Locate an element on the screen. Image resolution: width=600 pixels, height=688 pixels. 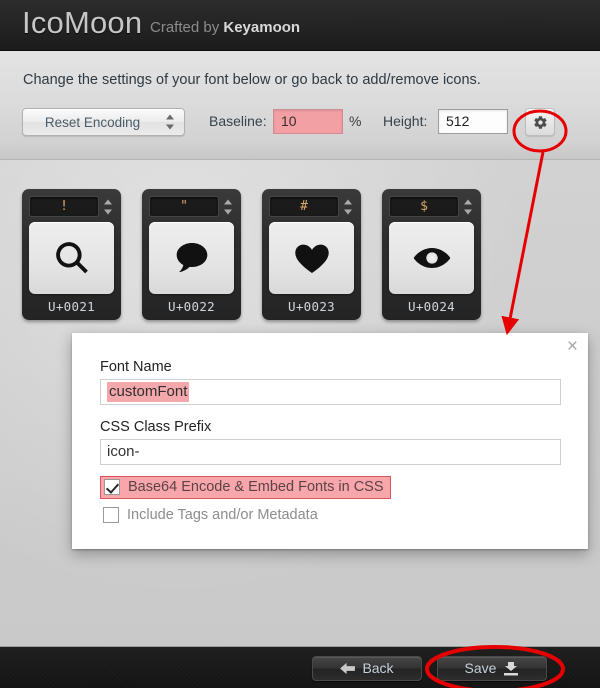
app-footer: Back Save is located at coordinates (300, 667).